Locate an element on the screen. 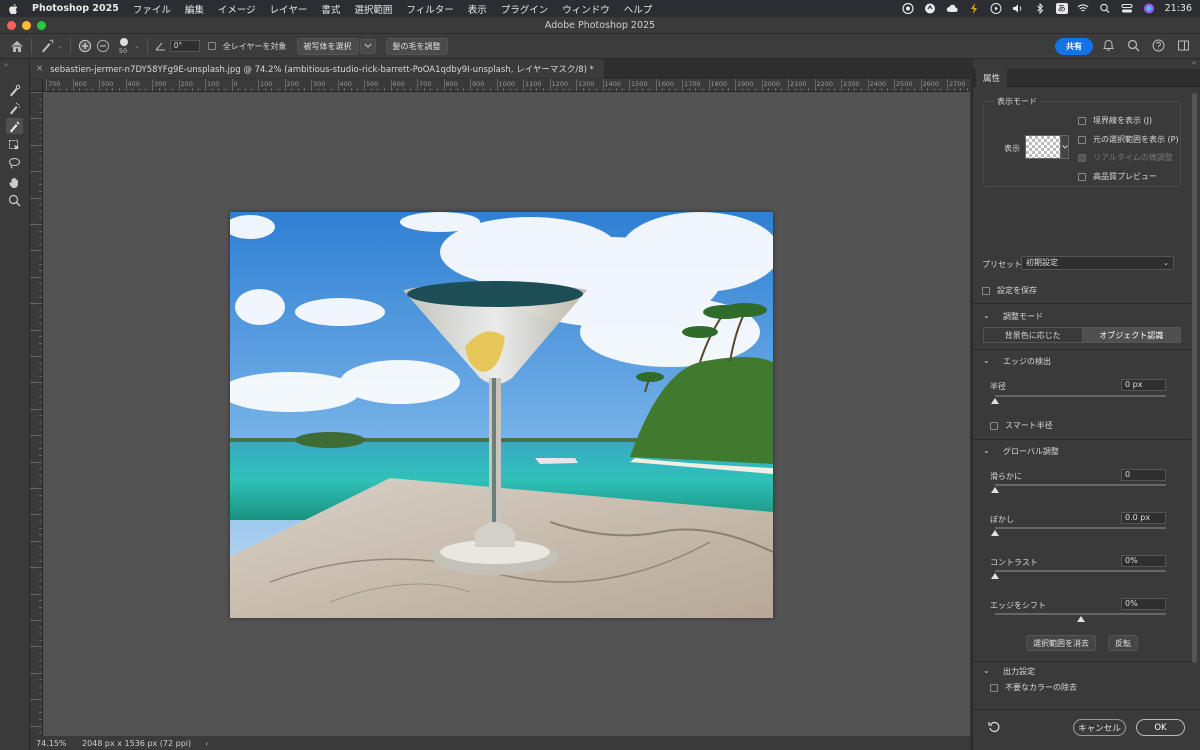 This screenshot has height=750, width=1200. zoom-window-button is located at coordinates (41, 25).